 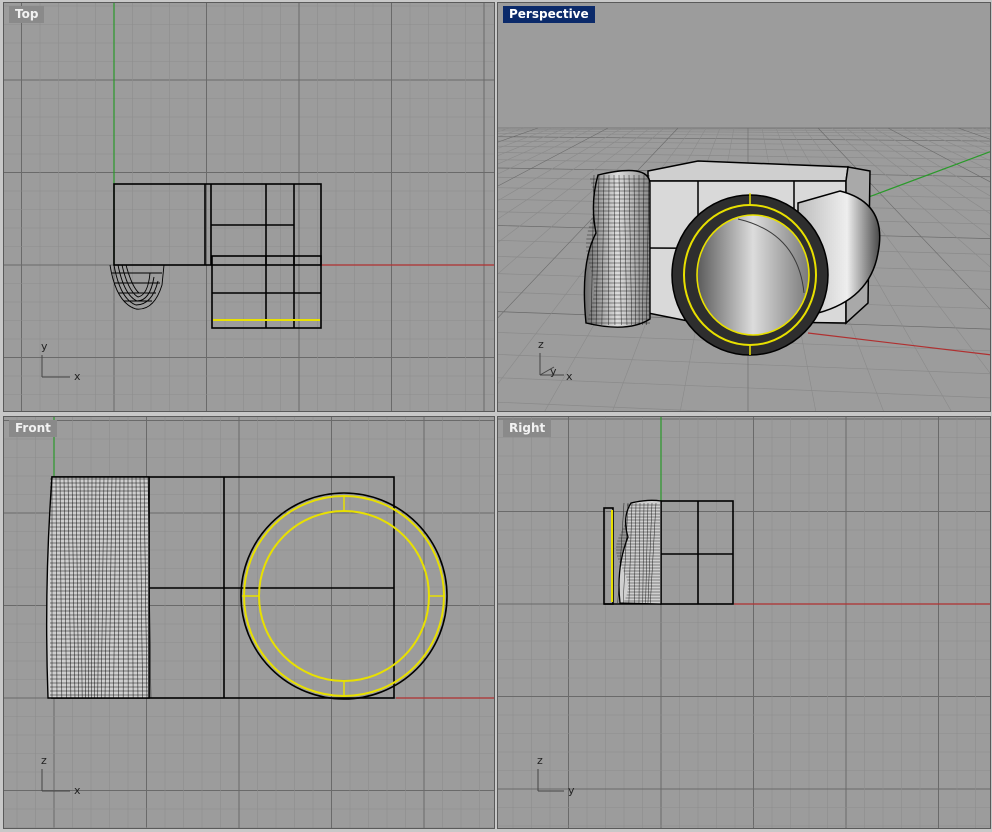 What do you see at coordinates (33, 428) in the screenshot?
I see `viewport-title-front: Front` at bounding box center [33, 428].